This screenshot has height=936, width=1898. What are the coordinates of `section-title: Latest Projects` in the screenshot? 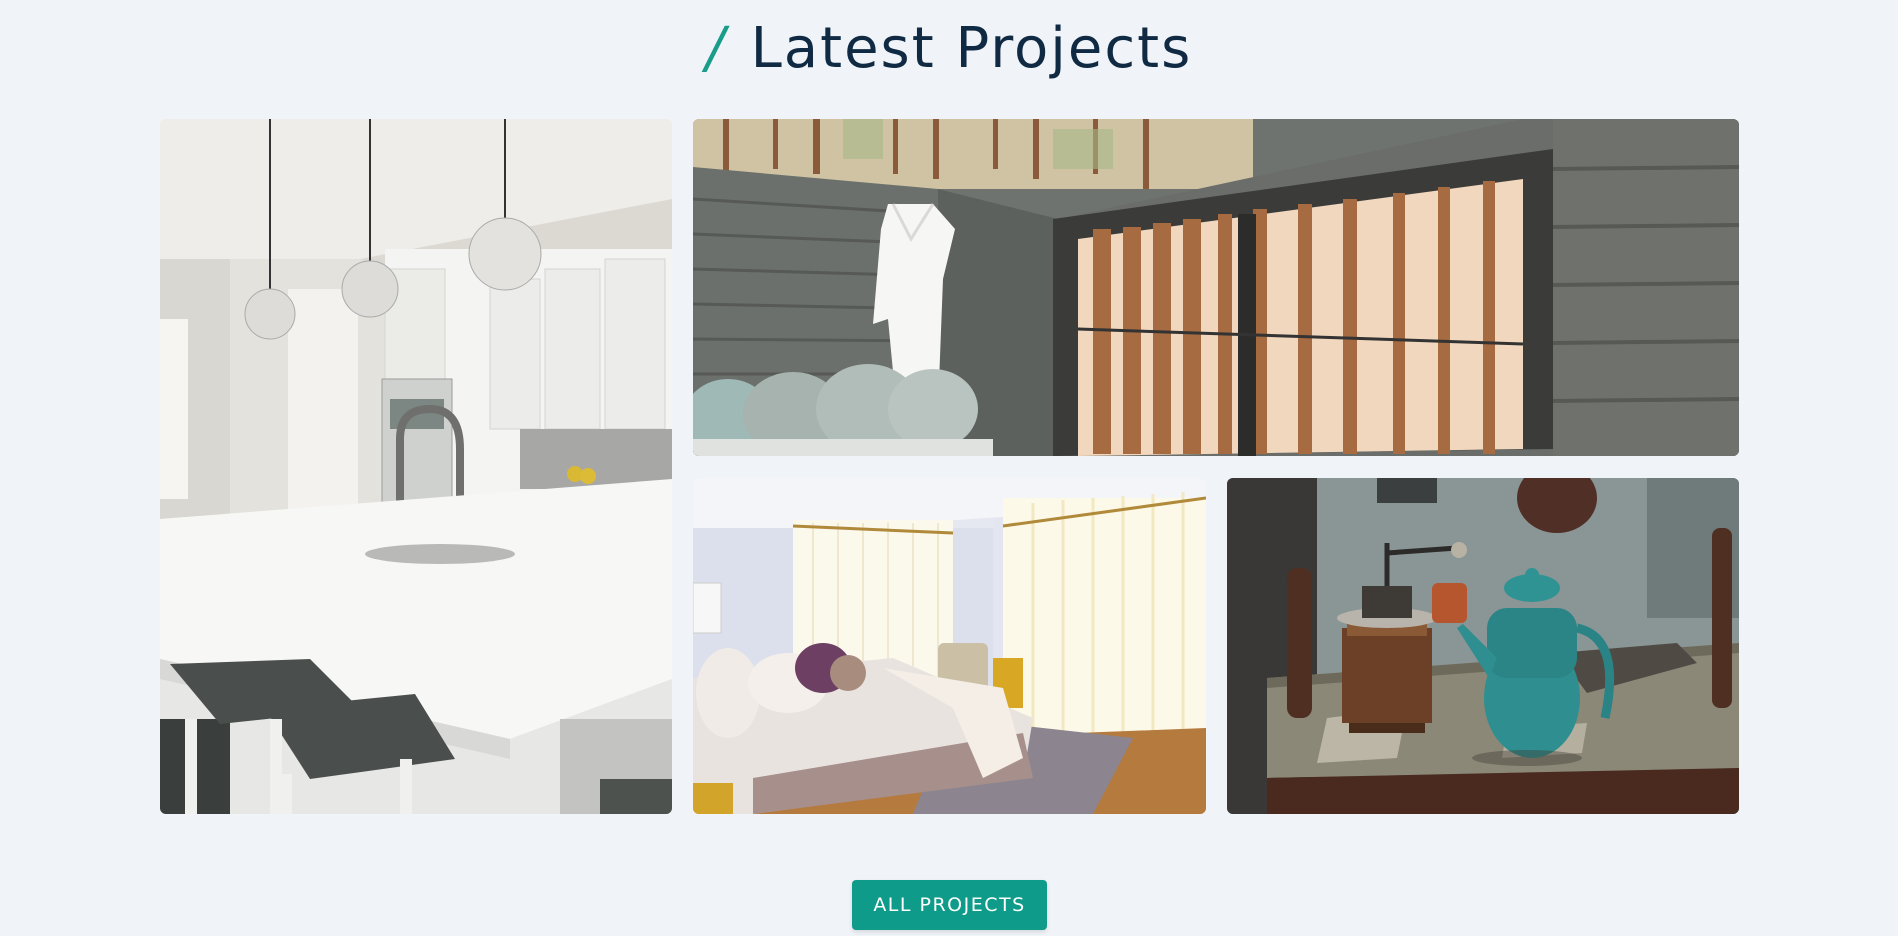 It's located at (971, 48).